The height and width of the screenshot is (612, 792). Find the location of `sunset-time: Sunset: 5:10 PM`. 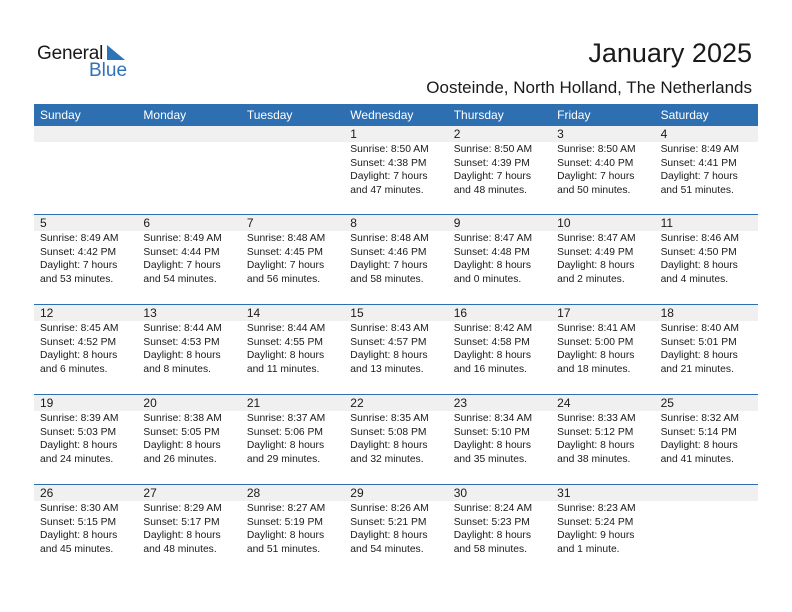

sunset-time: Sunset: 5:10 PM is located at coordinates (491, 432).